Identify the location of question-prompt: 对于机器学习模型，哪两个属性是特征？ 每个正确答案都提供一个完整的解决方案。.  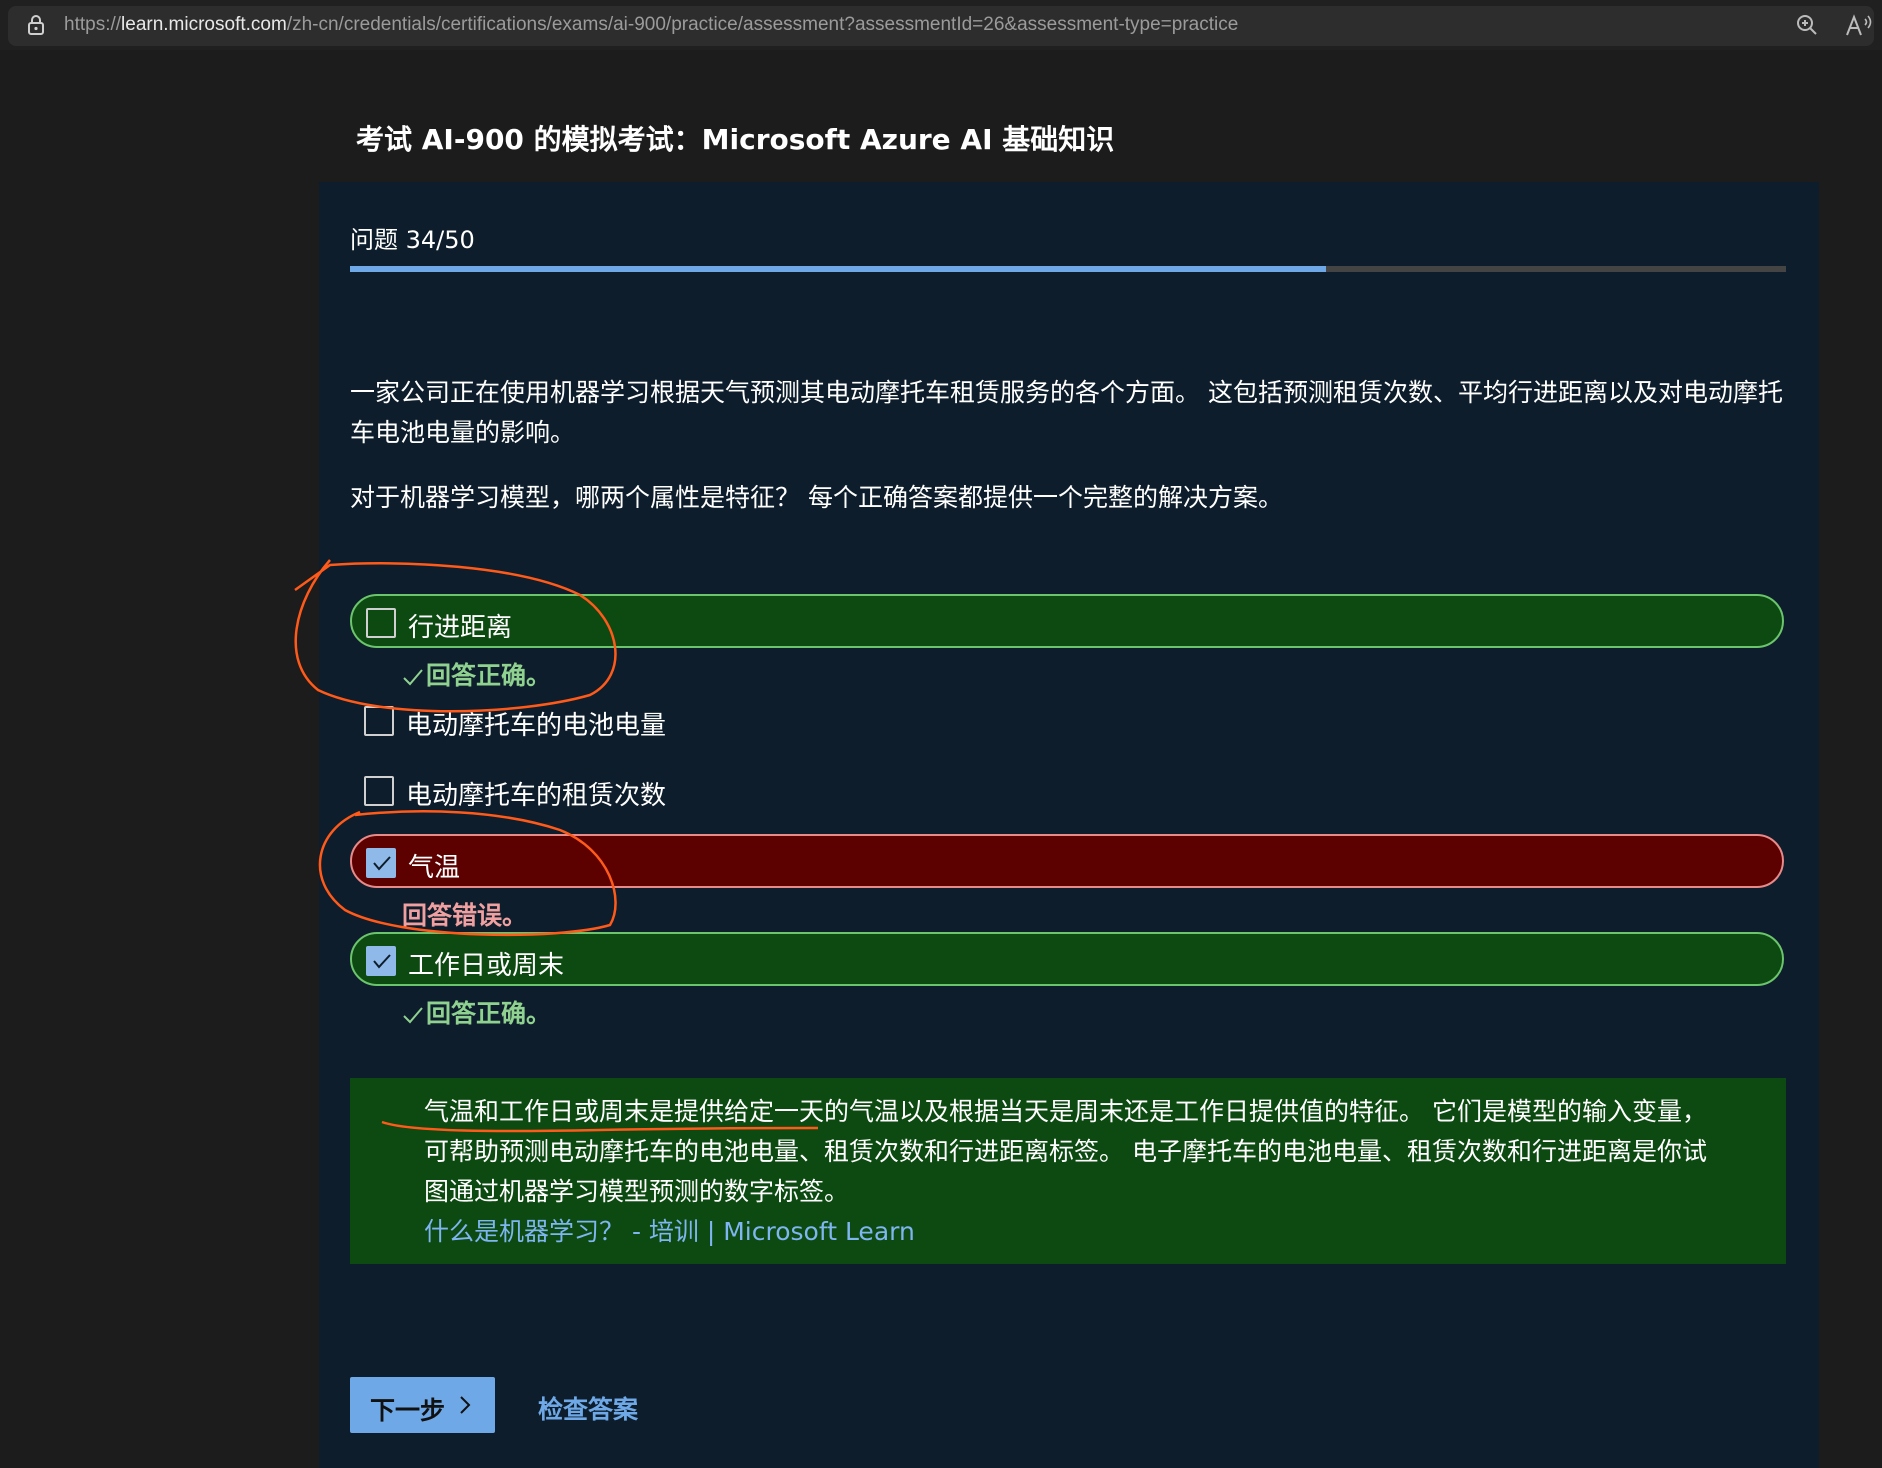
(816, 497).